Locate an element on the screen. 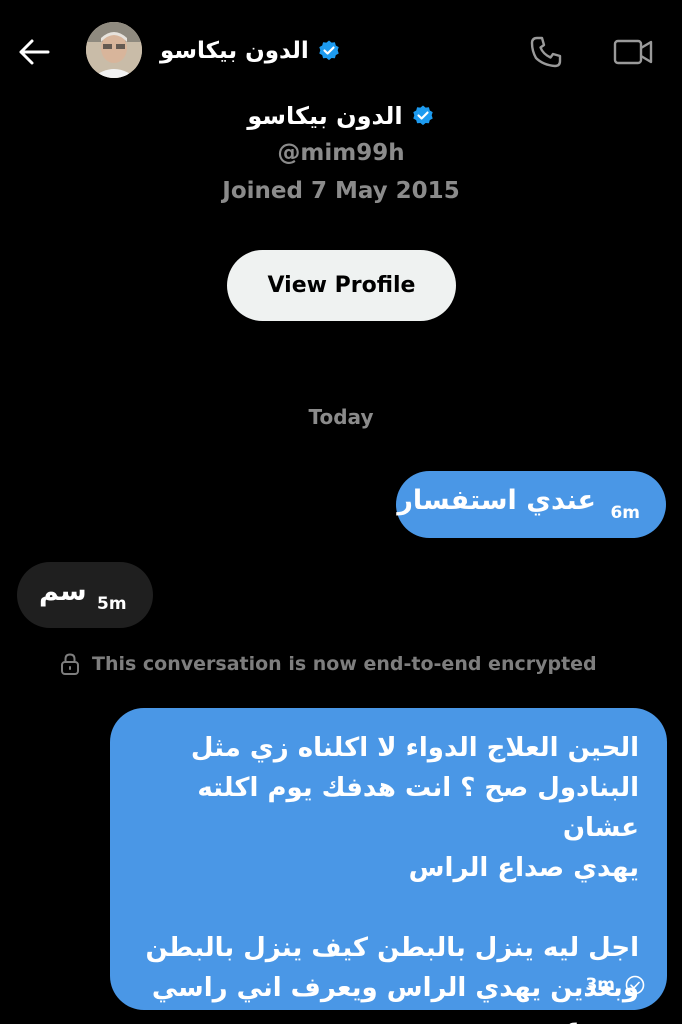 Image resolution: width=682 pixels, height=1024 pixels. message-line: اجل ليه ينزل بالبطن كيف ينزل بالبطن is located at coordinates (392, 948).